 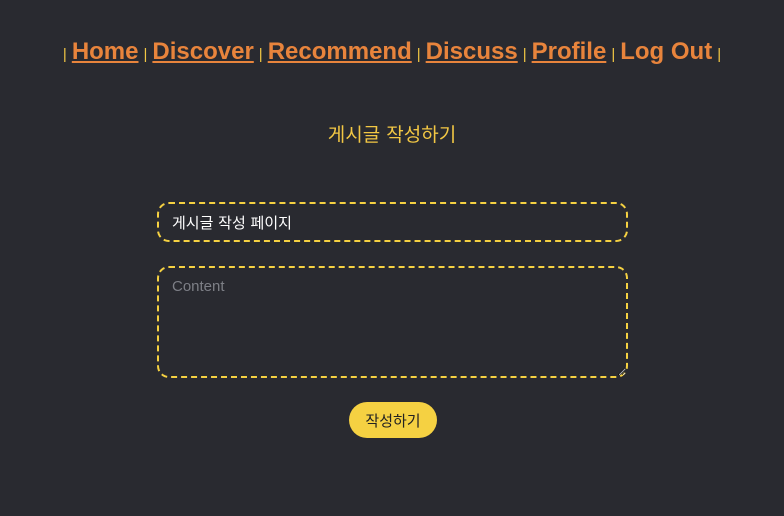 I want to click on submit-post-button: 작성하기, so click(x=393, y=420).